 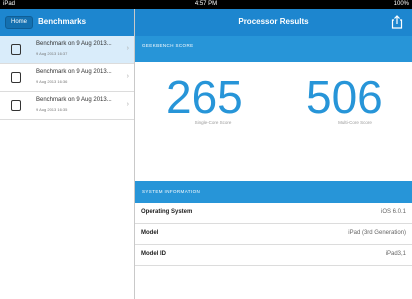 I want to click on sidebar-title: Benchmarks, so click(x=62, y=21).